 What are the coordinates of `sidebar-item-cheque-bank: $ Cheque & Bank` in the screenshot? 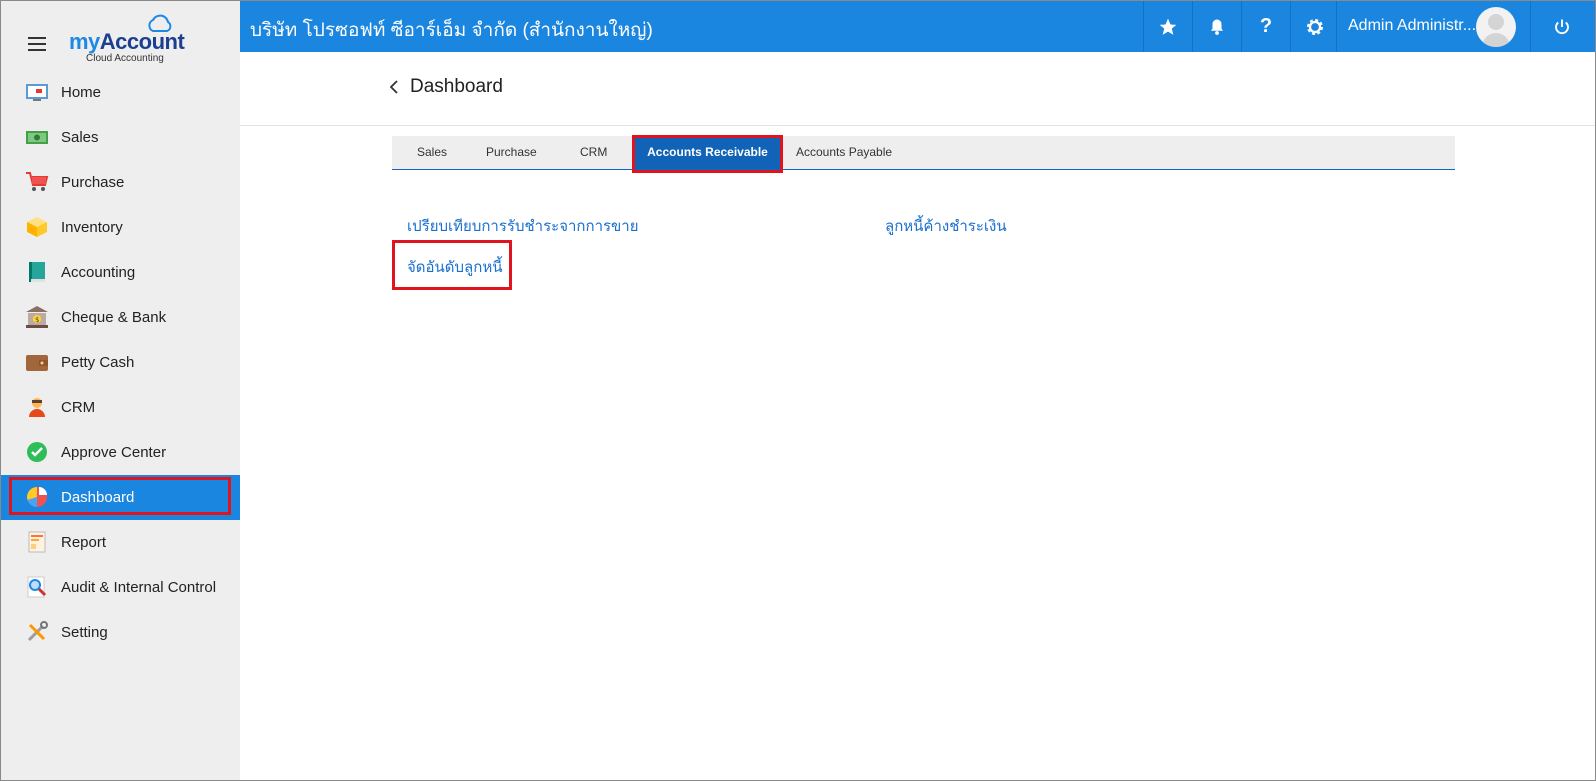 It's located at (120, 317).